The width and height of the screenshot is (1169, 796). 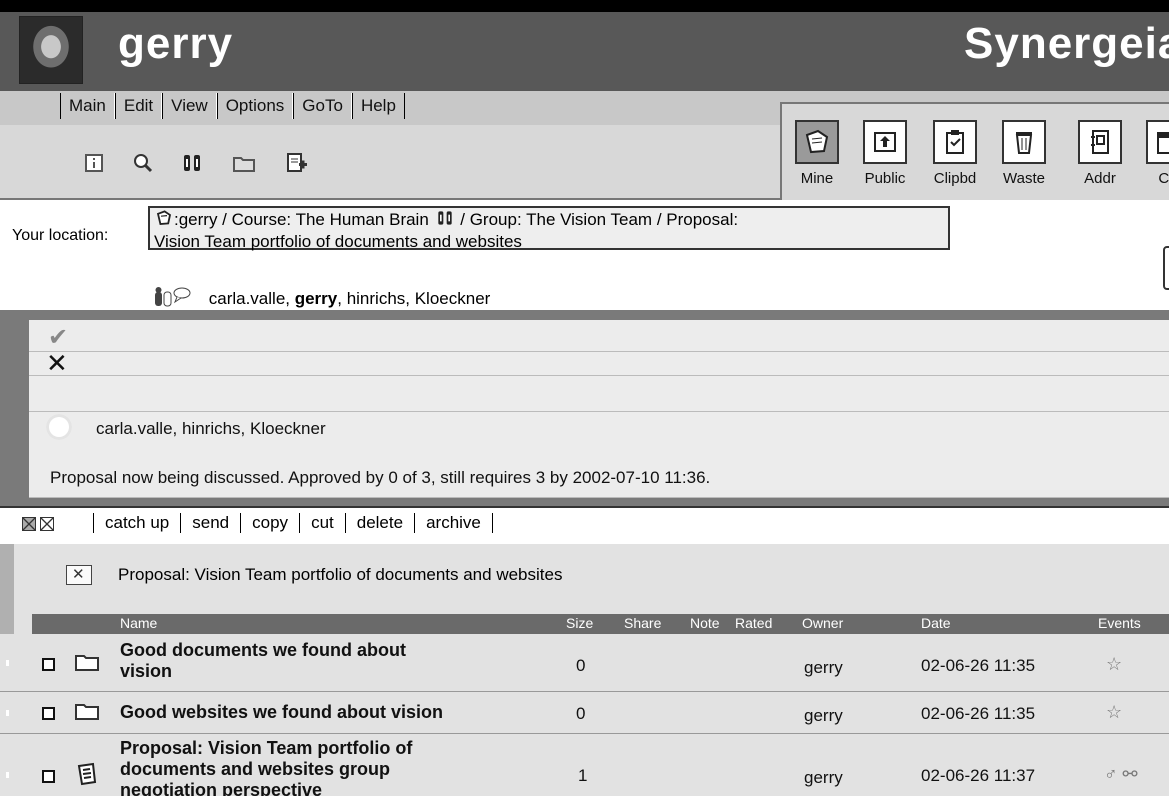 I want to click on location-members: carla.valle, gerry, hinrichs, Kloeckner, so click(x=321, y=297).